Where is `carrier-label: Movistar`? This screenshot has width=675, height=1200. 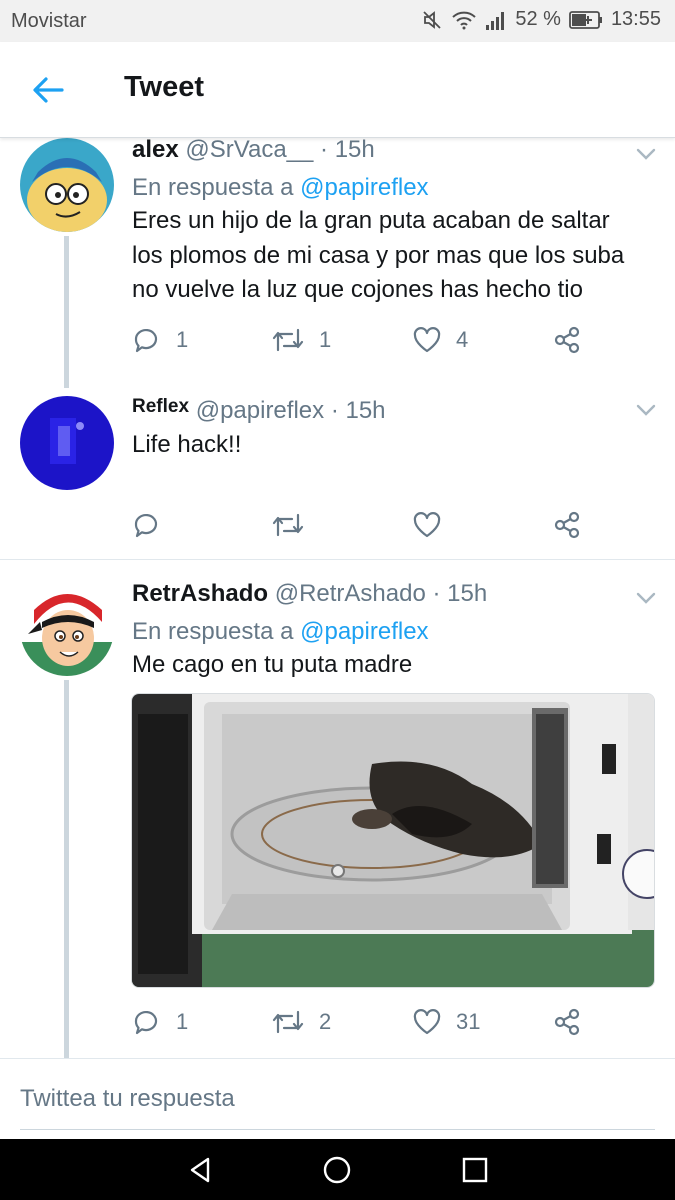
carrier-label: Movistar is located at coordinates (49, 21).